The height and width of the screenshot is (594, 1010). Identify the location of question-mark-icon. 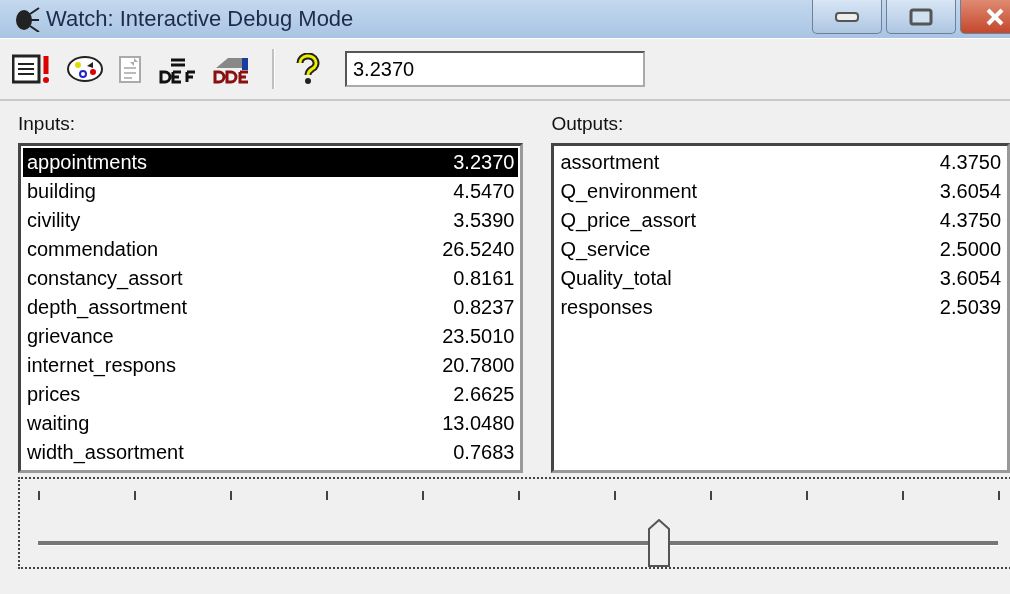
(308, 69).